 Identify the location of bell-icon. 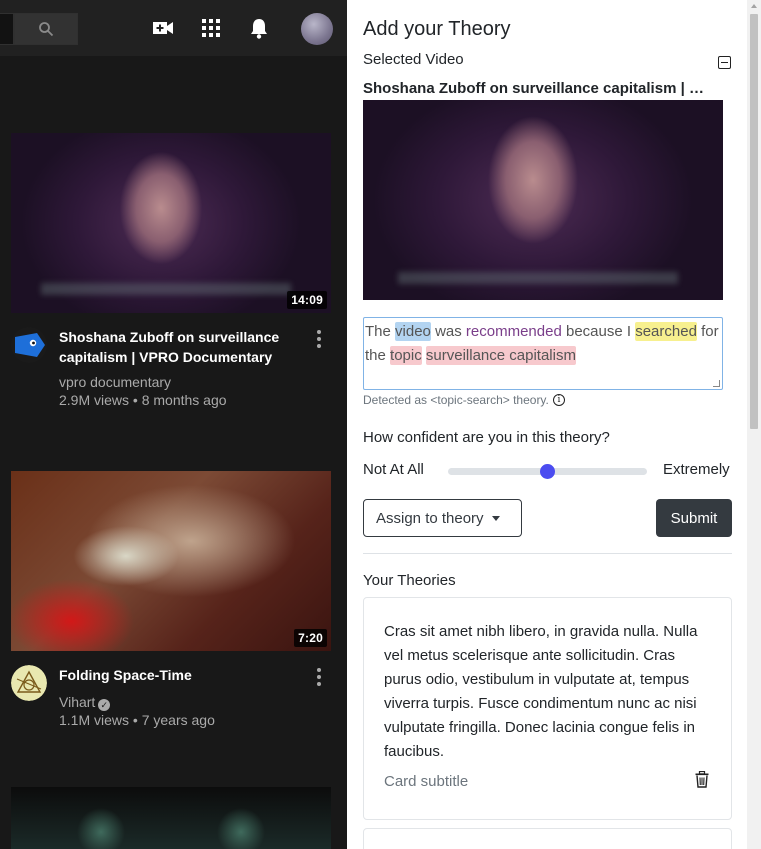
(259, 28).